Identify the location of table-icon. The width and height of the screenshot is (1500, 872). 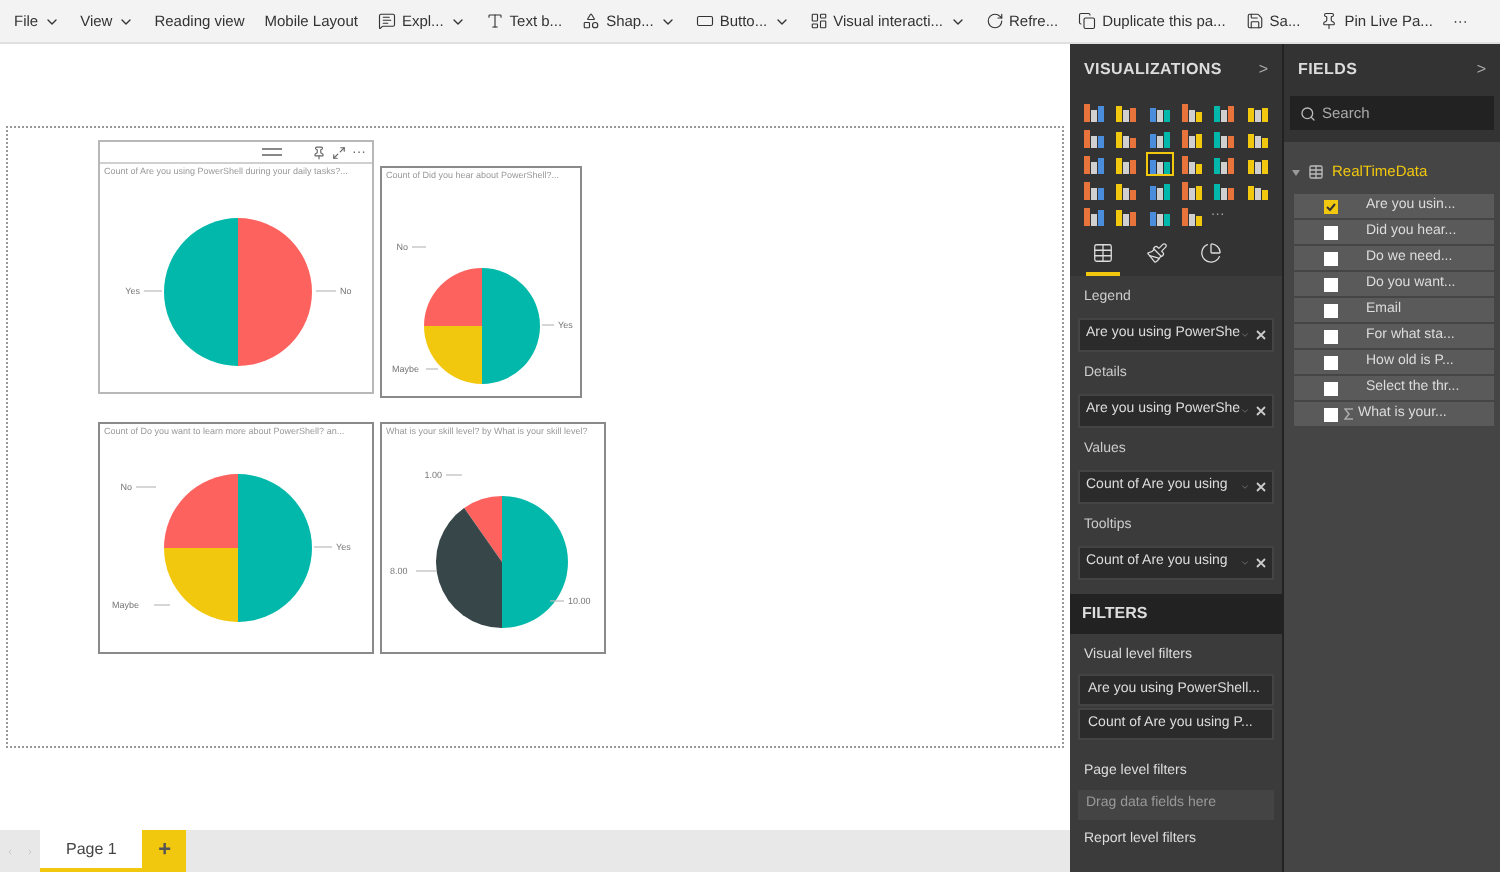
(1316, 172).